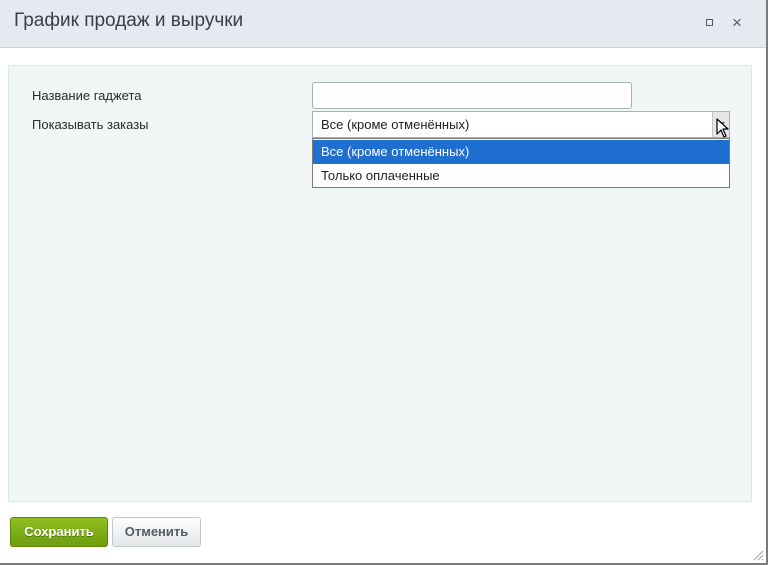 The height and width of the screenshot is (565, 768). Describe the element at coordinates (737, 22) in the screenshot. I see `close-icon: ×` at that location.